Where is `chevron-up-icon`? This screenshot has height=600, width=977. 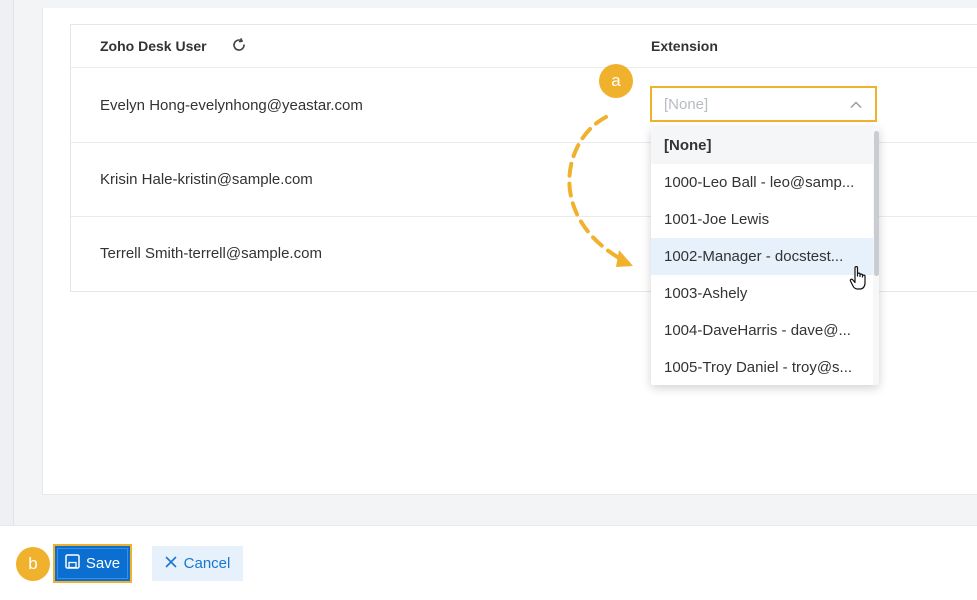
chevron-up-icon is located at coordinates (856, 105).